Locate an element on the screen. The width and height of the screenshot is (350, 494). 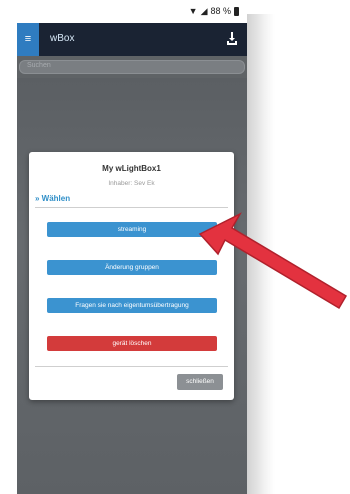
divider-bottom is located at coordinates (131, 366).